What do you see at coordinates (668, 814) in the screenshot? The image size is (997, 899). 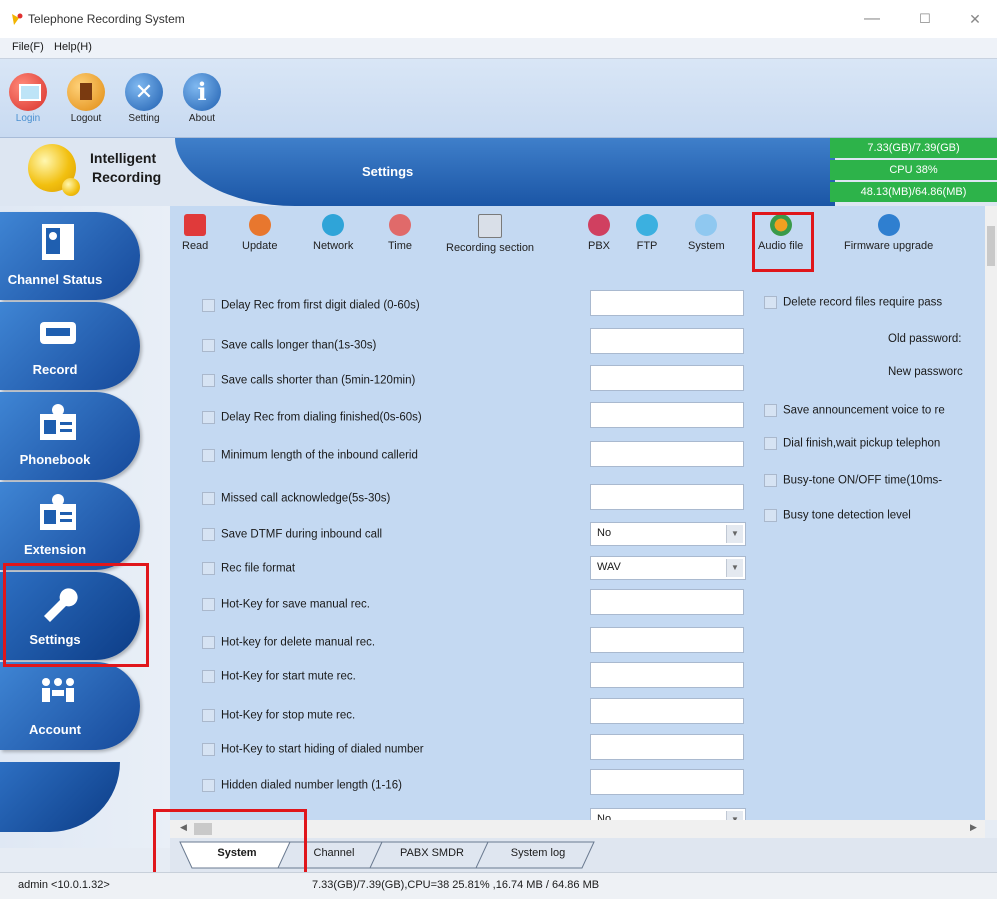 I see `partial-select: No ▼` at bounding box center [668, 814].